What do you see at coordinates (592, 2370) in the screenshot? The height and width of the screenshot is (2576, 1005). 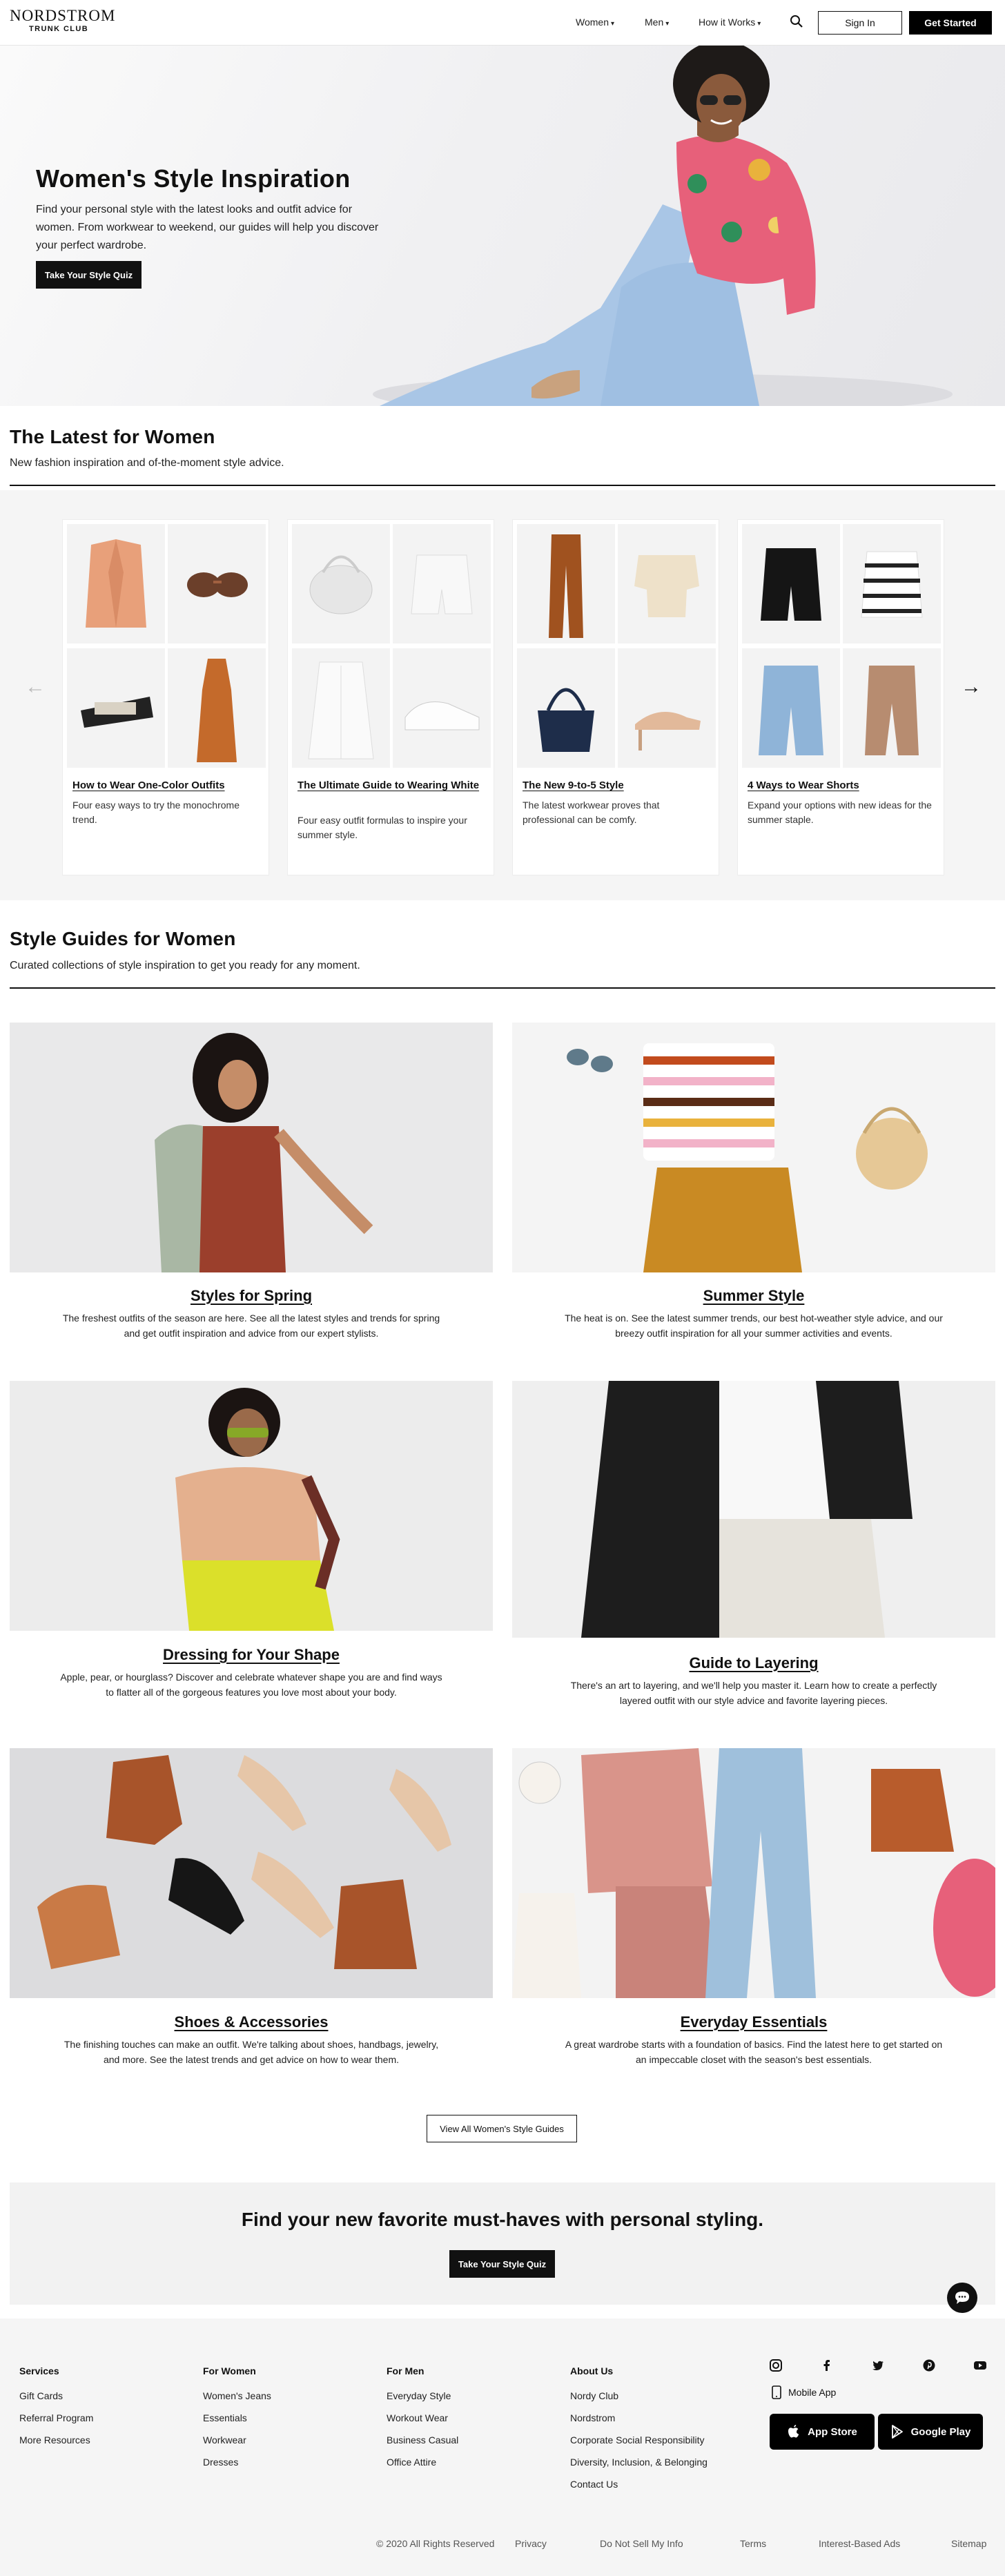 I see `footer-heading: About Us` at bounding box center [592, 2370].